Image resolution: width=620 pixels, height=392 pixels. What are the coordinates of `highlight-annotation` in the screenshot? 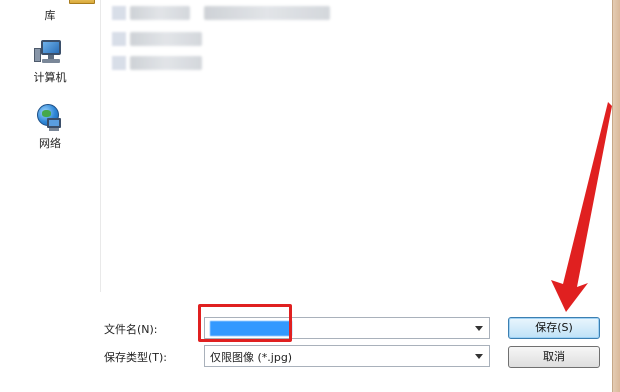 It's located at (245, 323).